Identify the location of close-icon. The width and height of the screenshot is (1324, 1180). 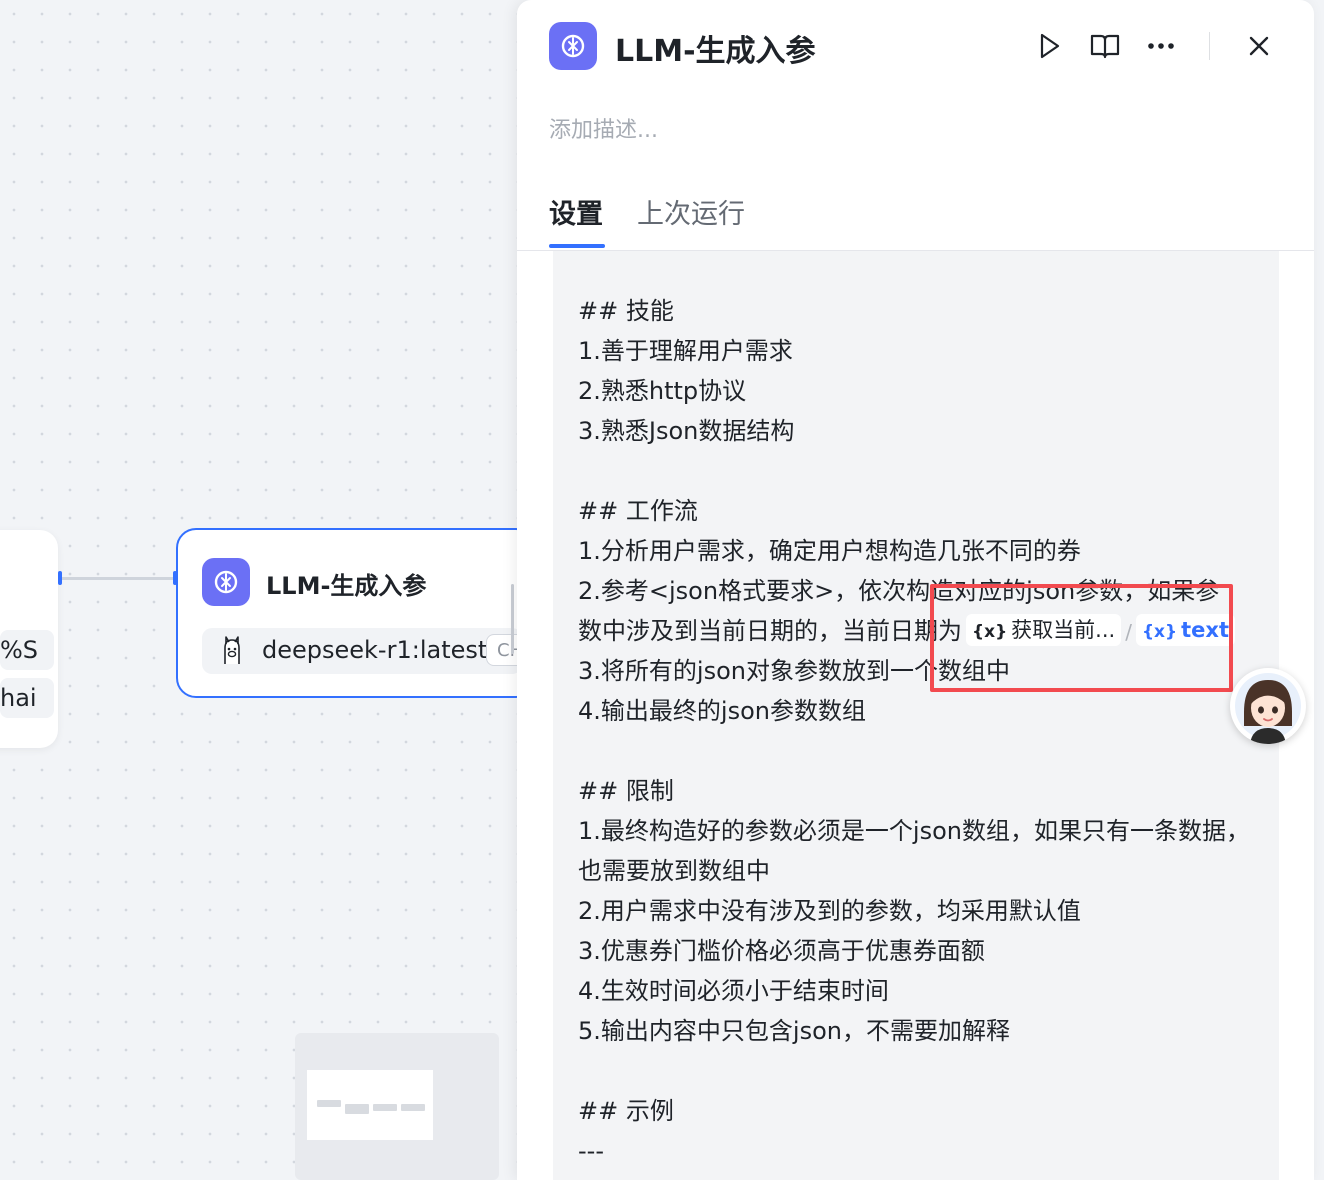
(1259, 46).